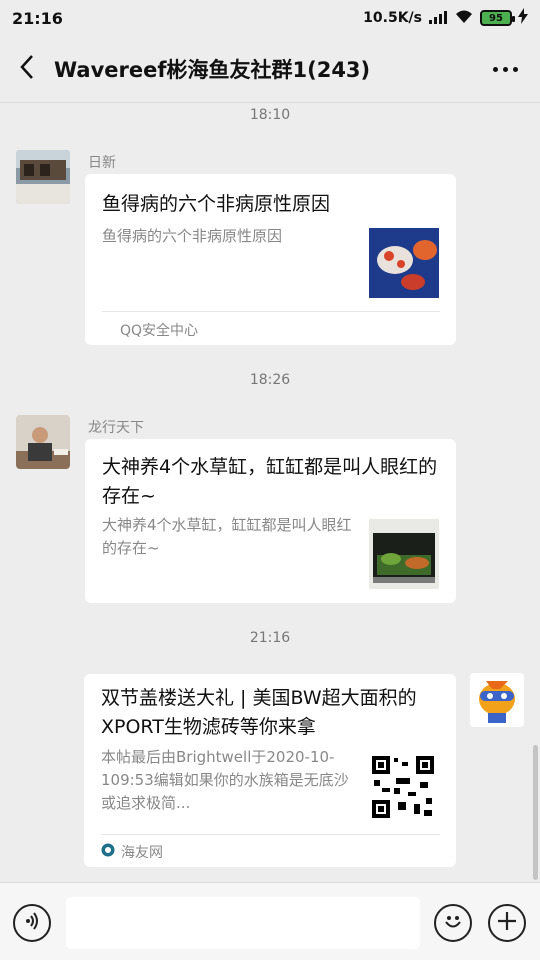  Describe the element at coordinates (270, 380) in the screenshot. I see `timestamp: 18:26` at that location.